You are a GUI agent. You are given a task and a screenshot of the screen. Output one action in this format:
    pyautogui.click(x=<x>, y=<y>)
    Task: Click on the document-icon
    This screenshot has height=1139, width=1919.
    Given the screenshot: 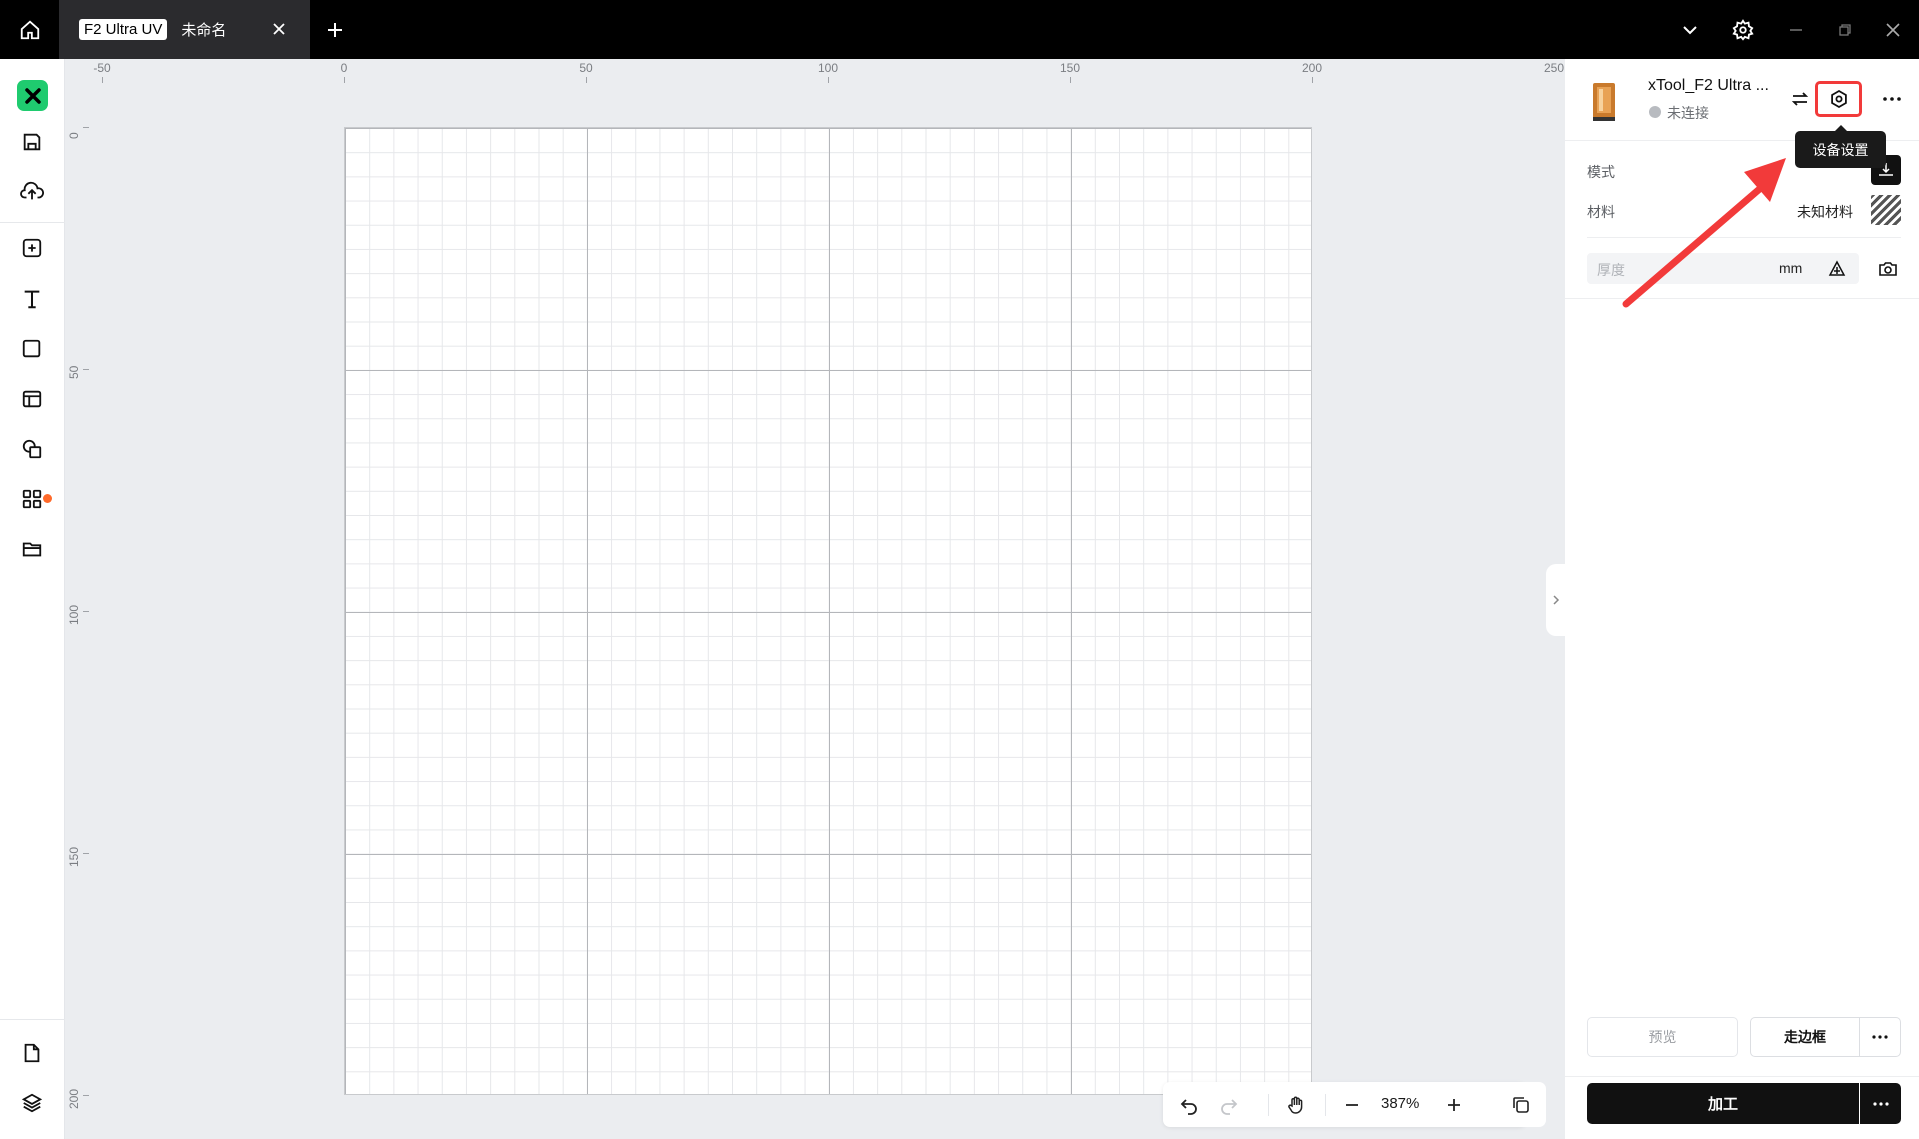 What is the action you would take?
    pyautogui.click(x=32, y=1053)
    